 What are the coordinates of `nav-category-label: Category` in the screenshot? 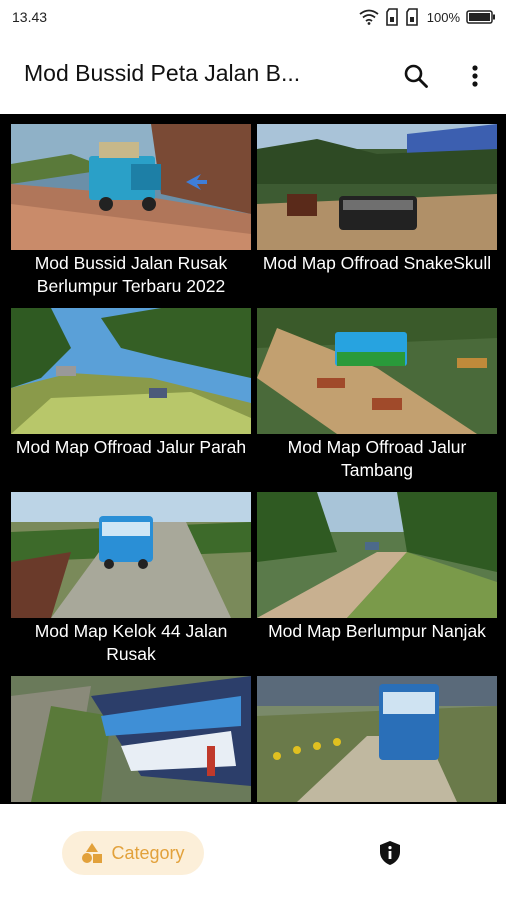 It's located at (148, 852).